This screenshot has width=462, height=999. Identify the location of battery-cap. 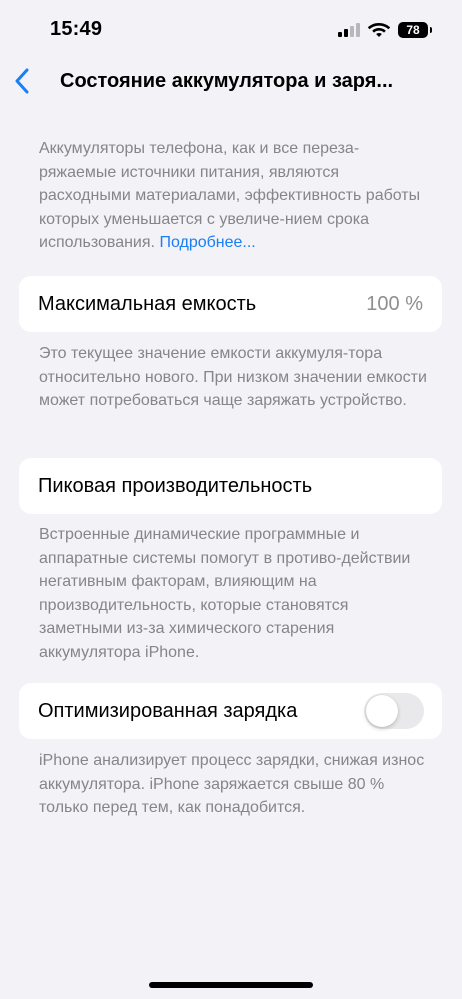
(431, 30).